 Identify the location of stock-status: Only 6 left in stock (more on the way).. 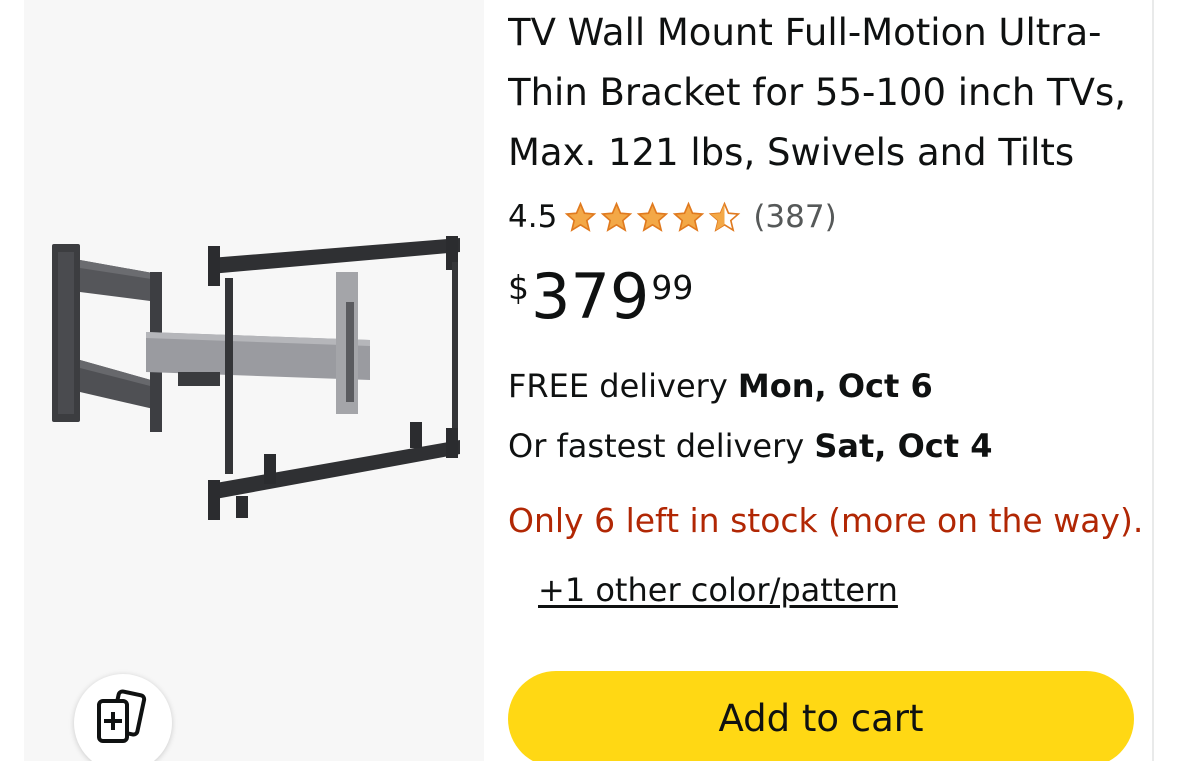
(826, 520).